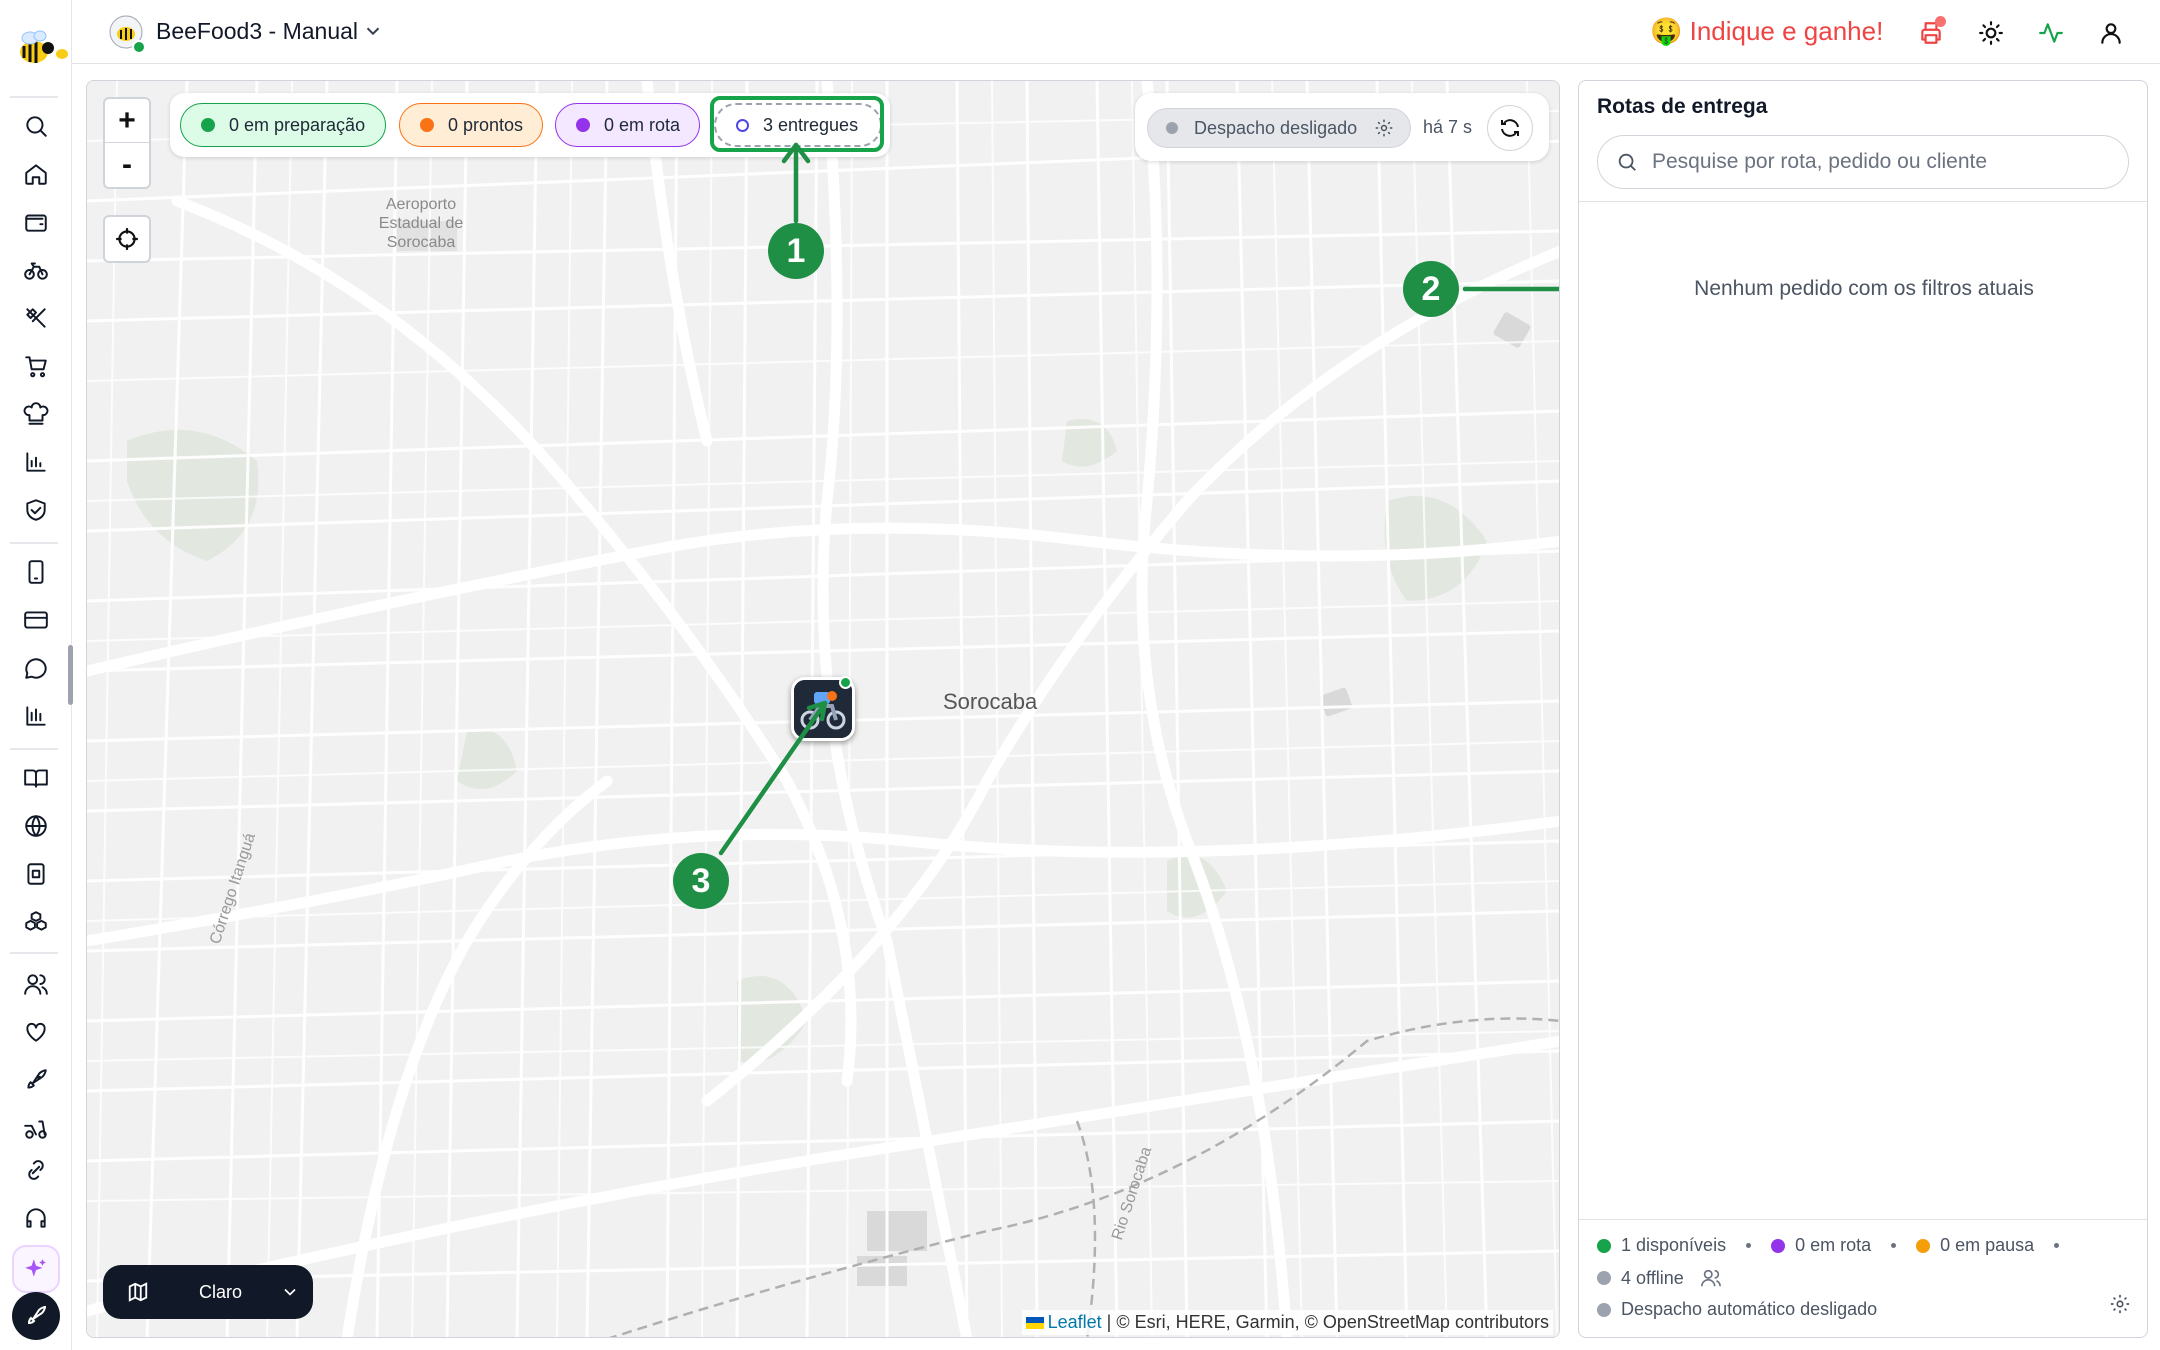 The image size is (2160, 1350). I want to click on sidebar, so click(36, 675).